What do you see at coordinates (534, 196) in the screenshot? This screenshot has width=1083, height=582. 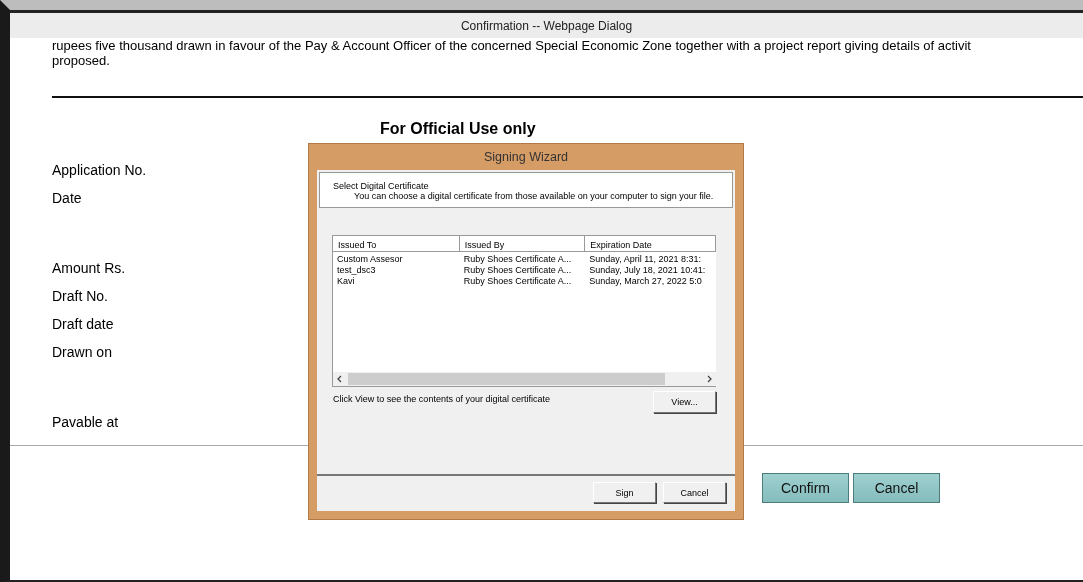 I see `header-subtitle: You can choose a digital certificate from those available on your computer to sign your file.` at bounding box center [534, 196].